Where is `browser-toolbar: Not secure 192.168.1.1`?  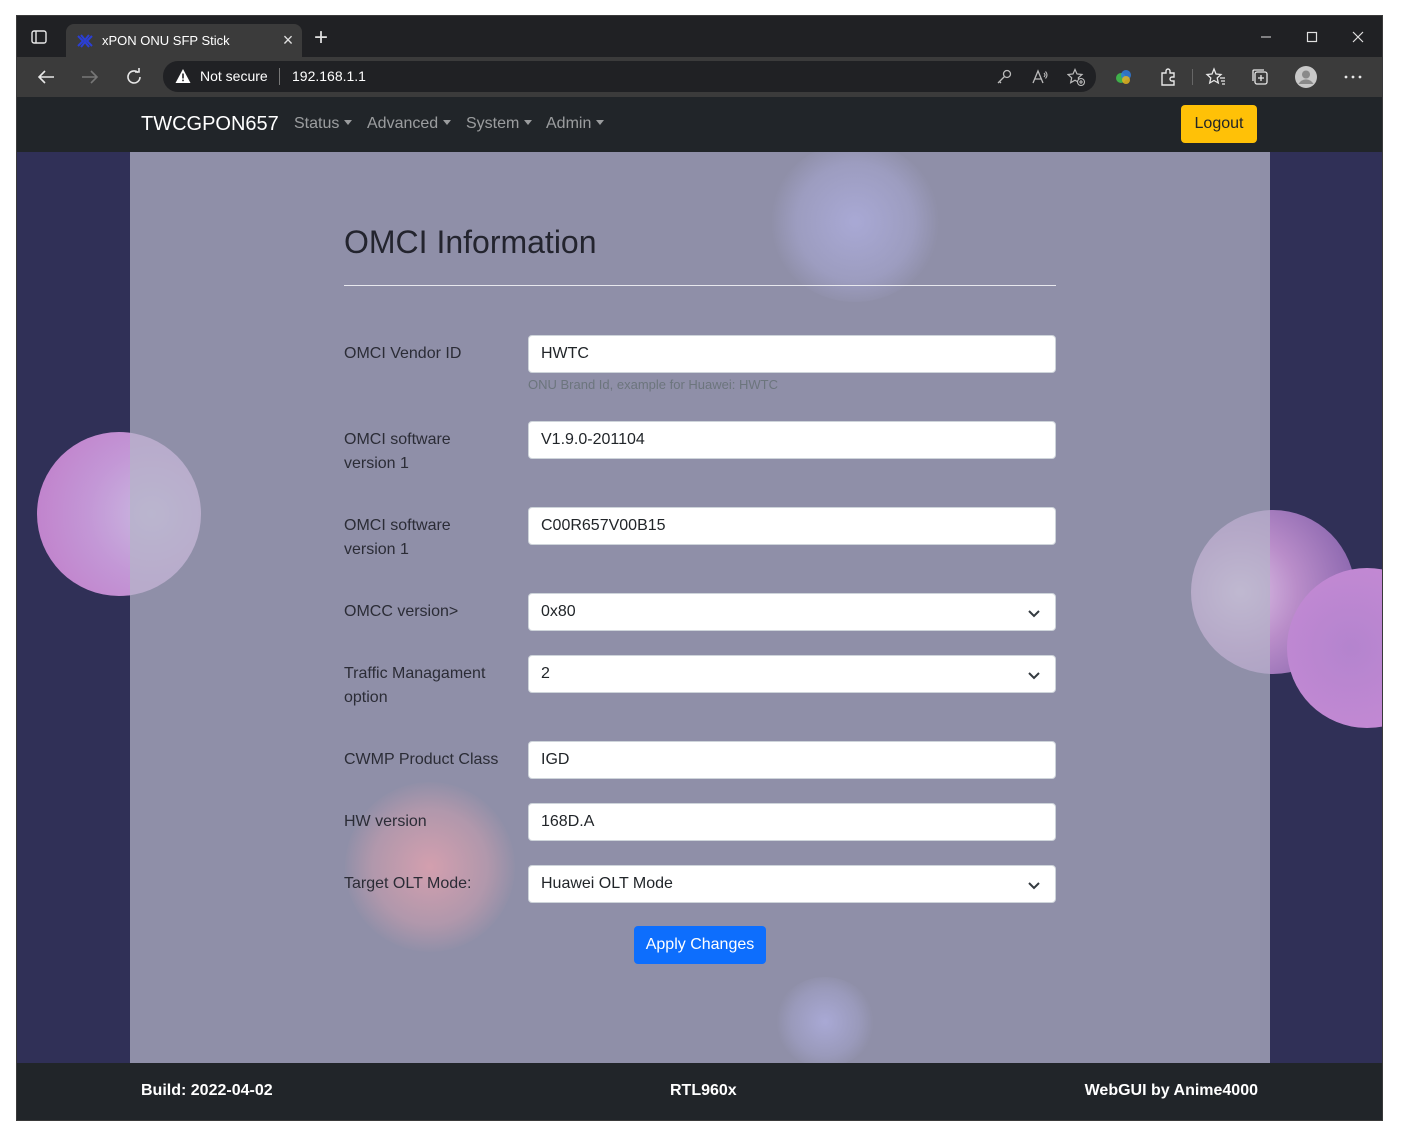 browser-toolbar: Not secure 192.168.1.1 is located at coordinates (699, 77).